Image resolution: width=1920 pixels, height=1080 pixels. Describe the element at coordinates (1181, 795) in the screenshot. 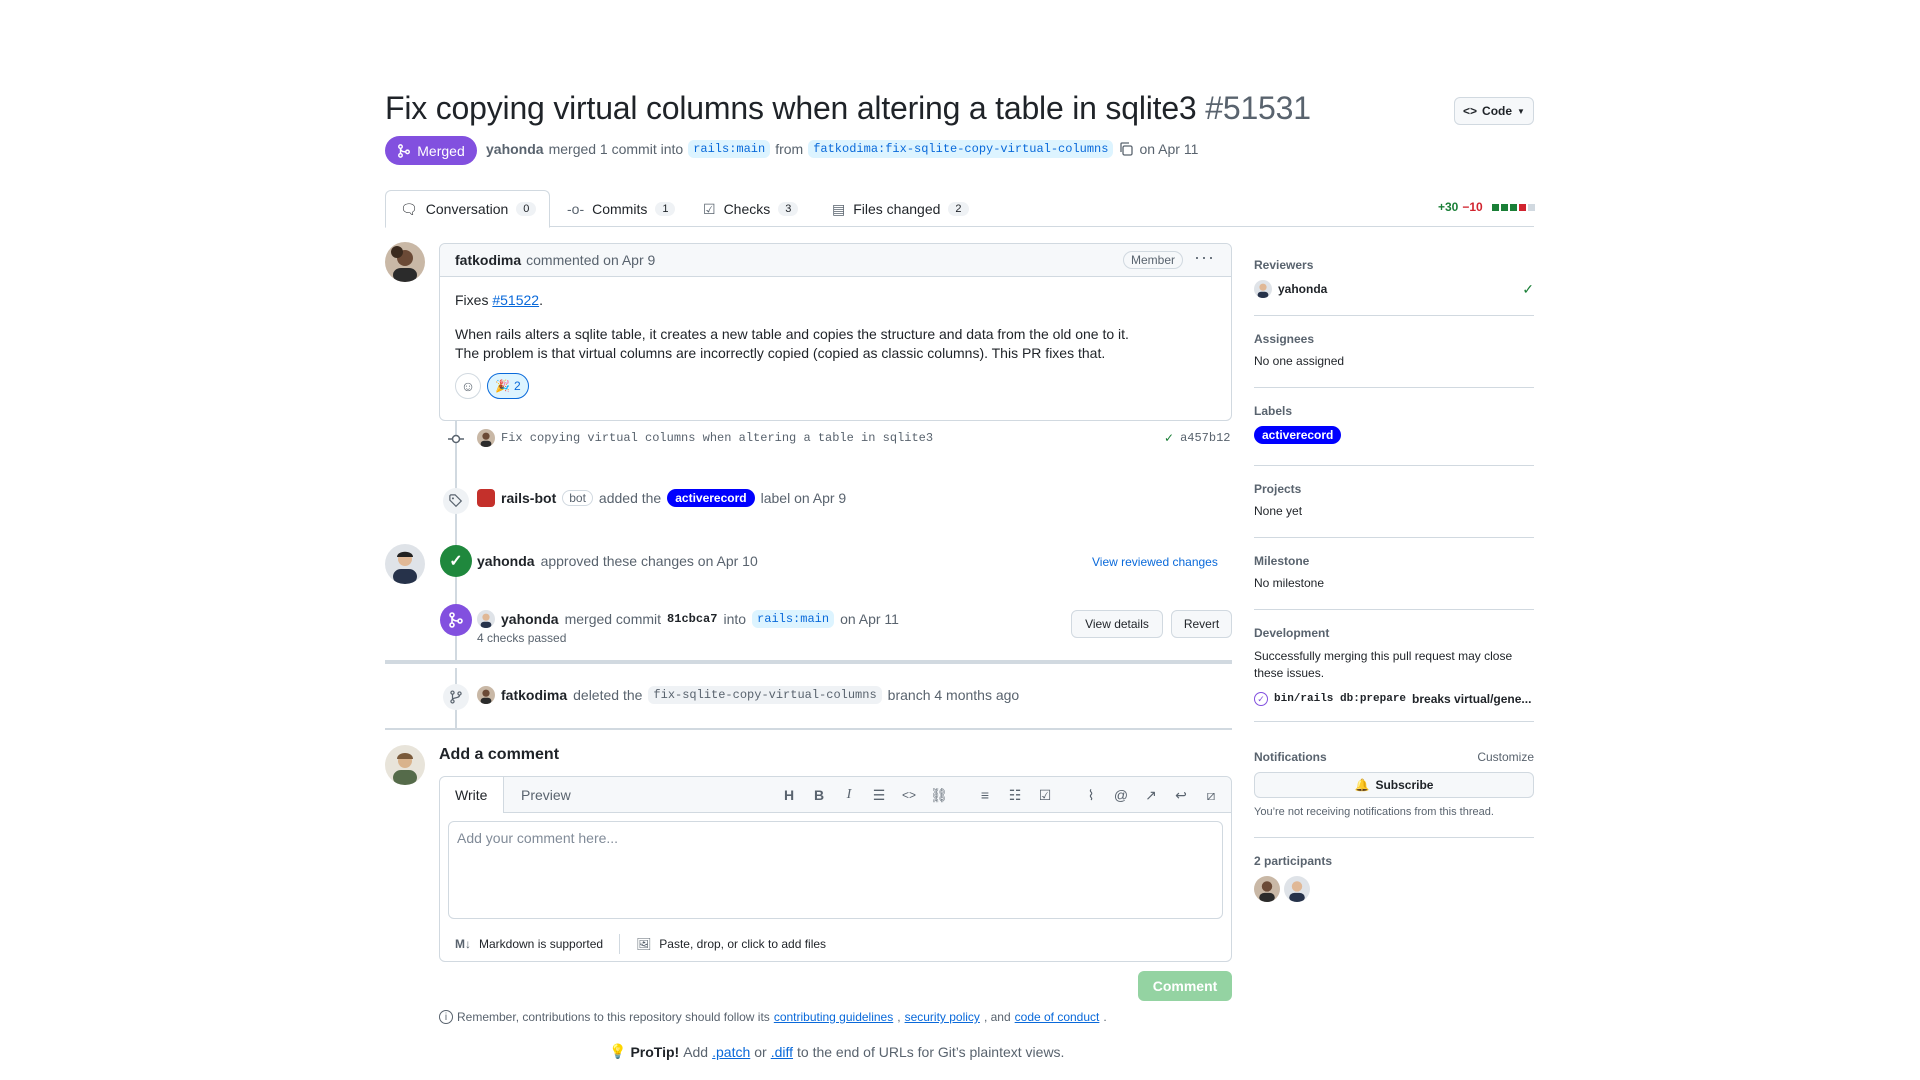

I see `reply-icon: ↩` at that location.